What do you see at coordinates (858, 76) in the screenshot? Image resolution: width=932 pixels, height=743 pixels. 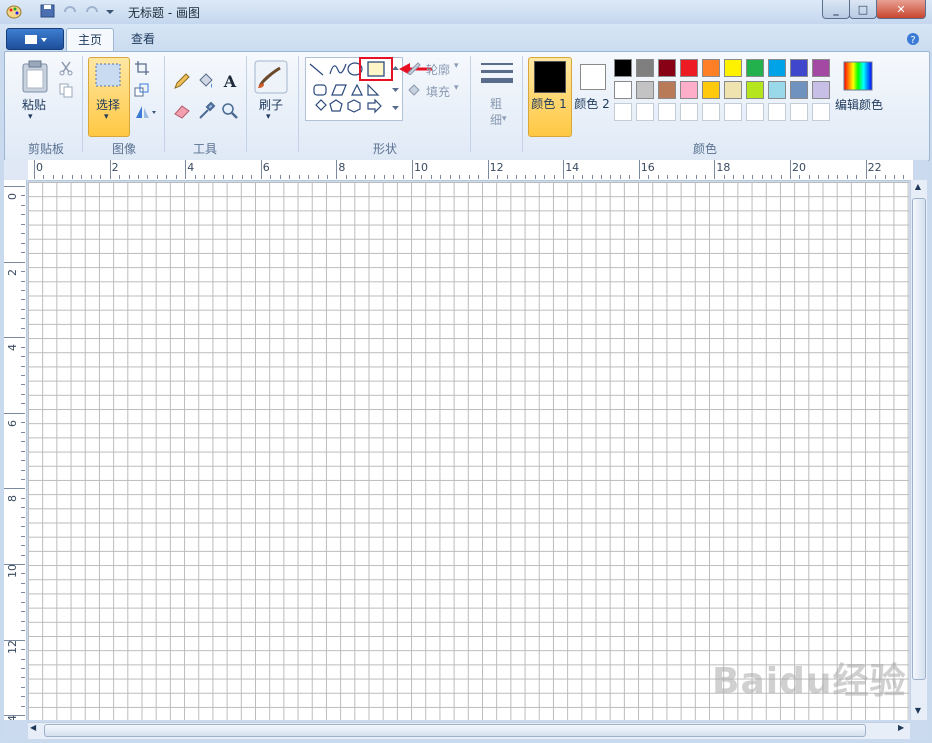 I see `edit-colors-icon` at bounding box center [858, 76].